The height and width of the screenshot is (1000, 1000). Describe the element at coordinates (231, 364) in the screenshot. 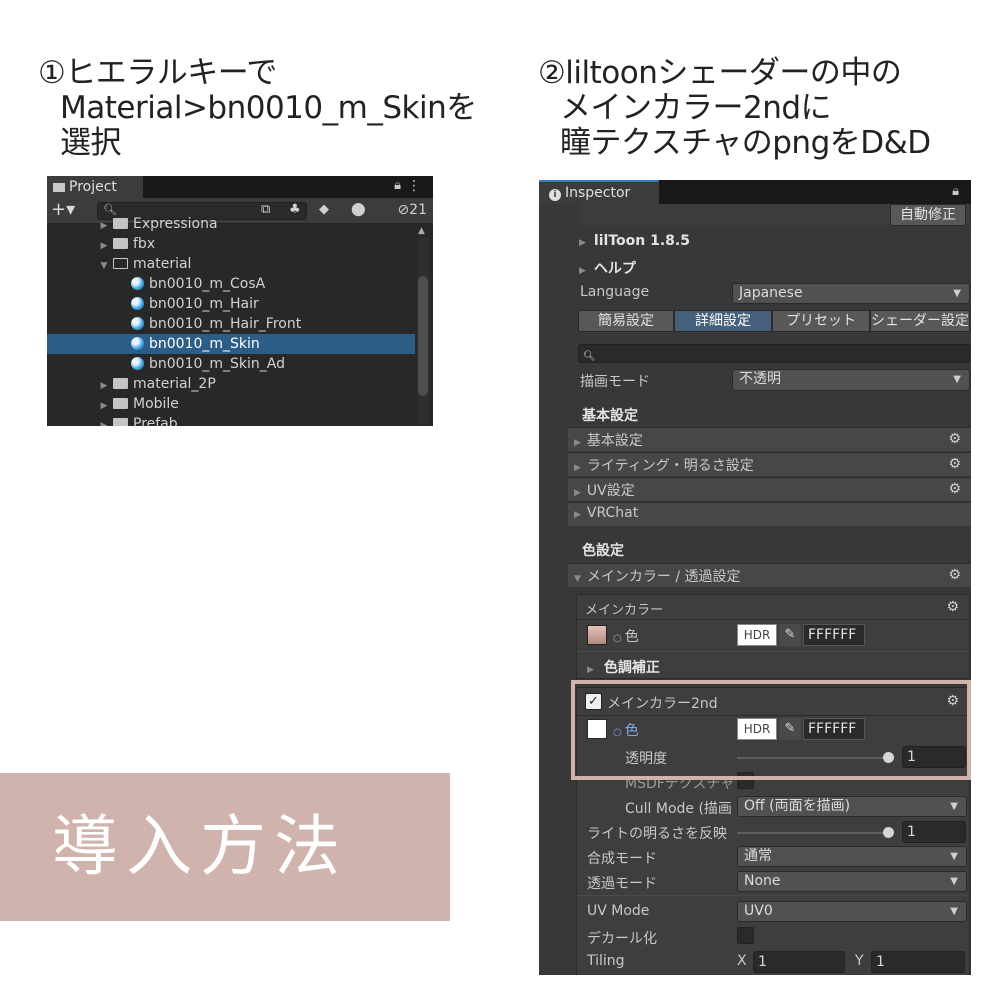

I see `project-tree-row: bn0010_m_Skin_Ad` at that location.